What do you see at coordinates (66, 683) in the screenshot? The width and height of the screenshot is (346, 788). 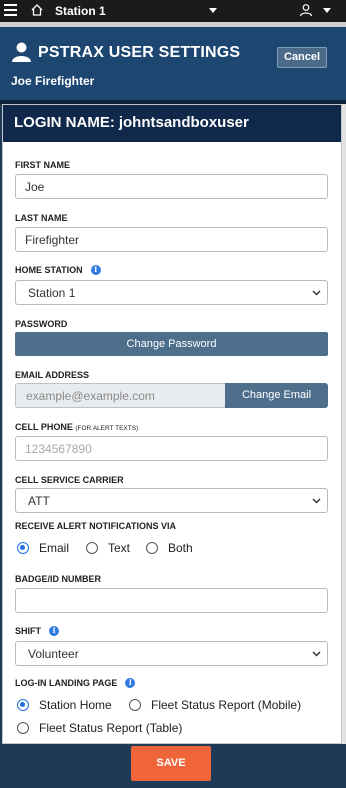 I see `landing-page-label-text: LOG-IN LANDING PAGE` at bounding box center [66, 683].